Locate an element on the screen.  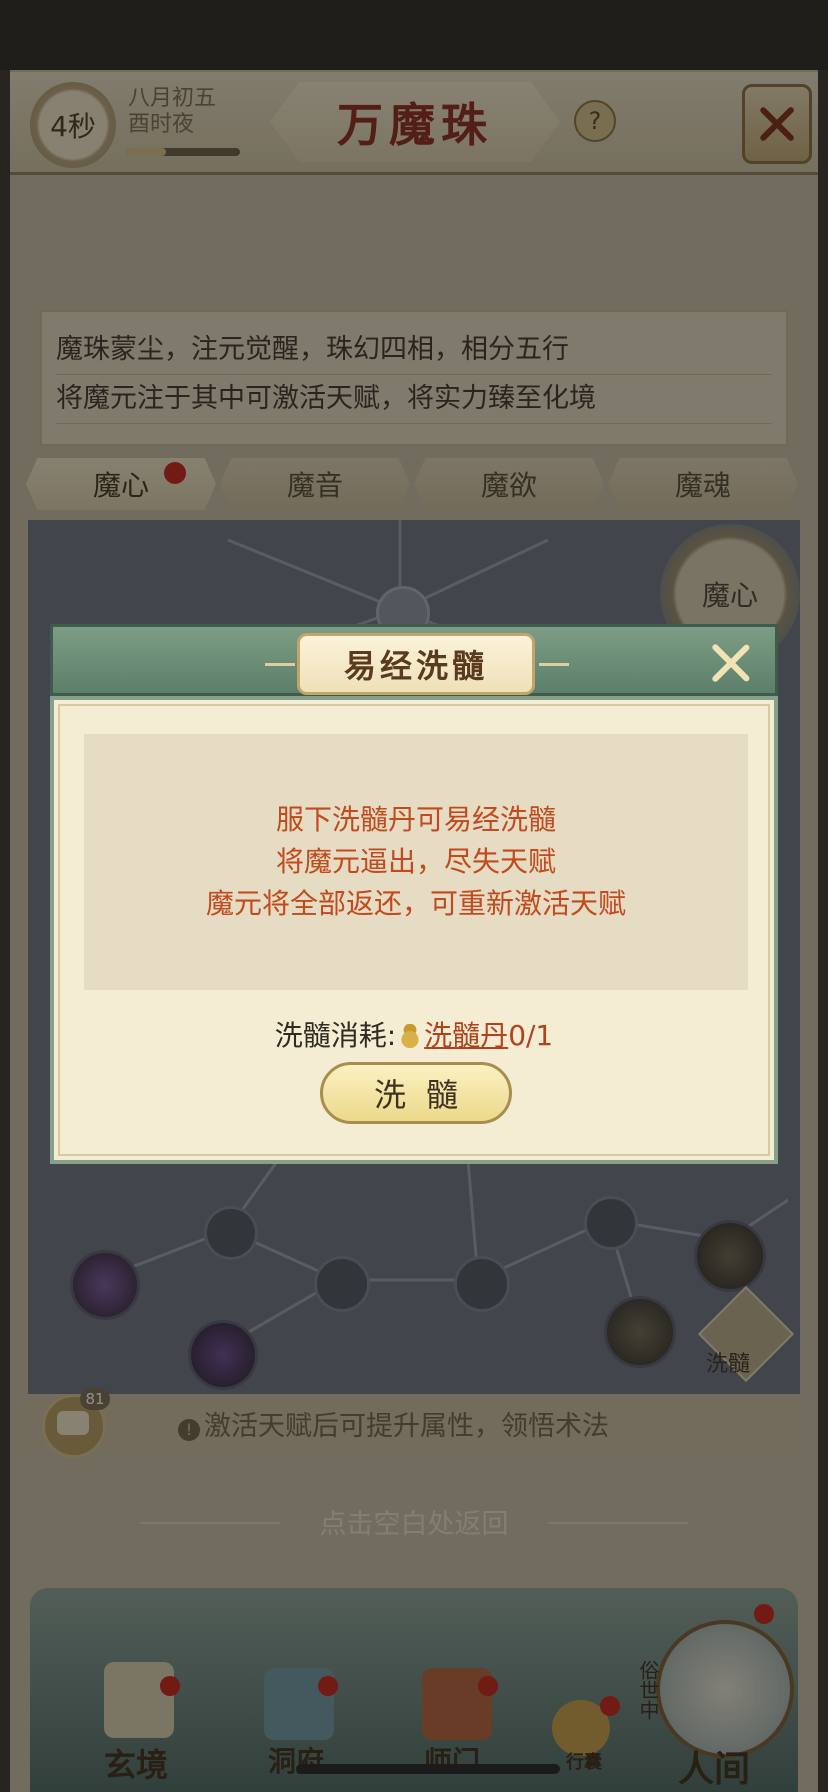
tab-label: 魔心 is located at coordinates (120, 485).